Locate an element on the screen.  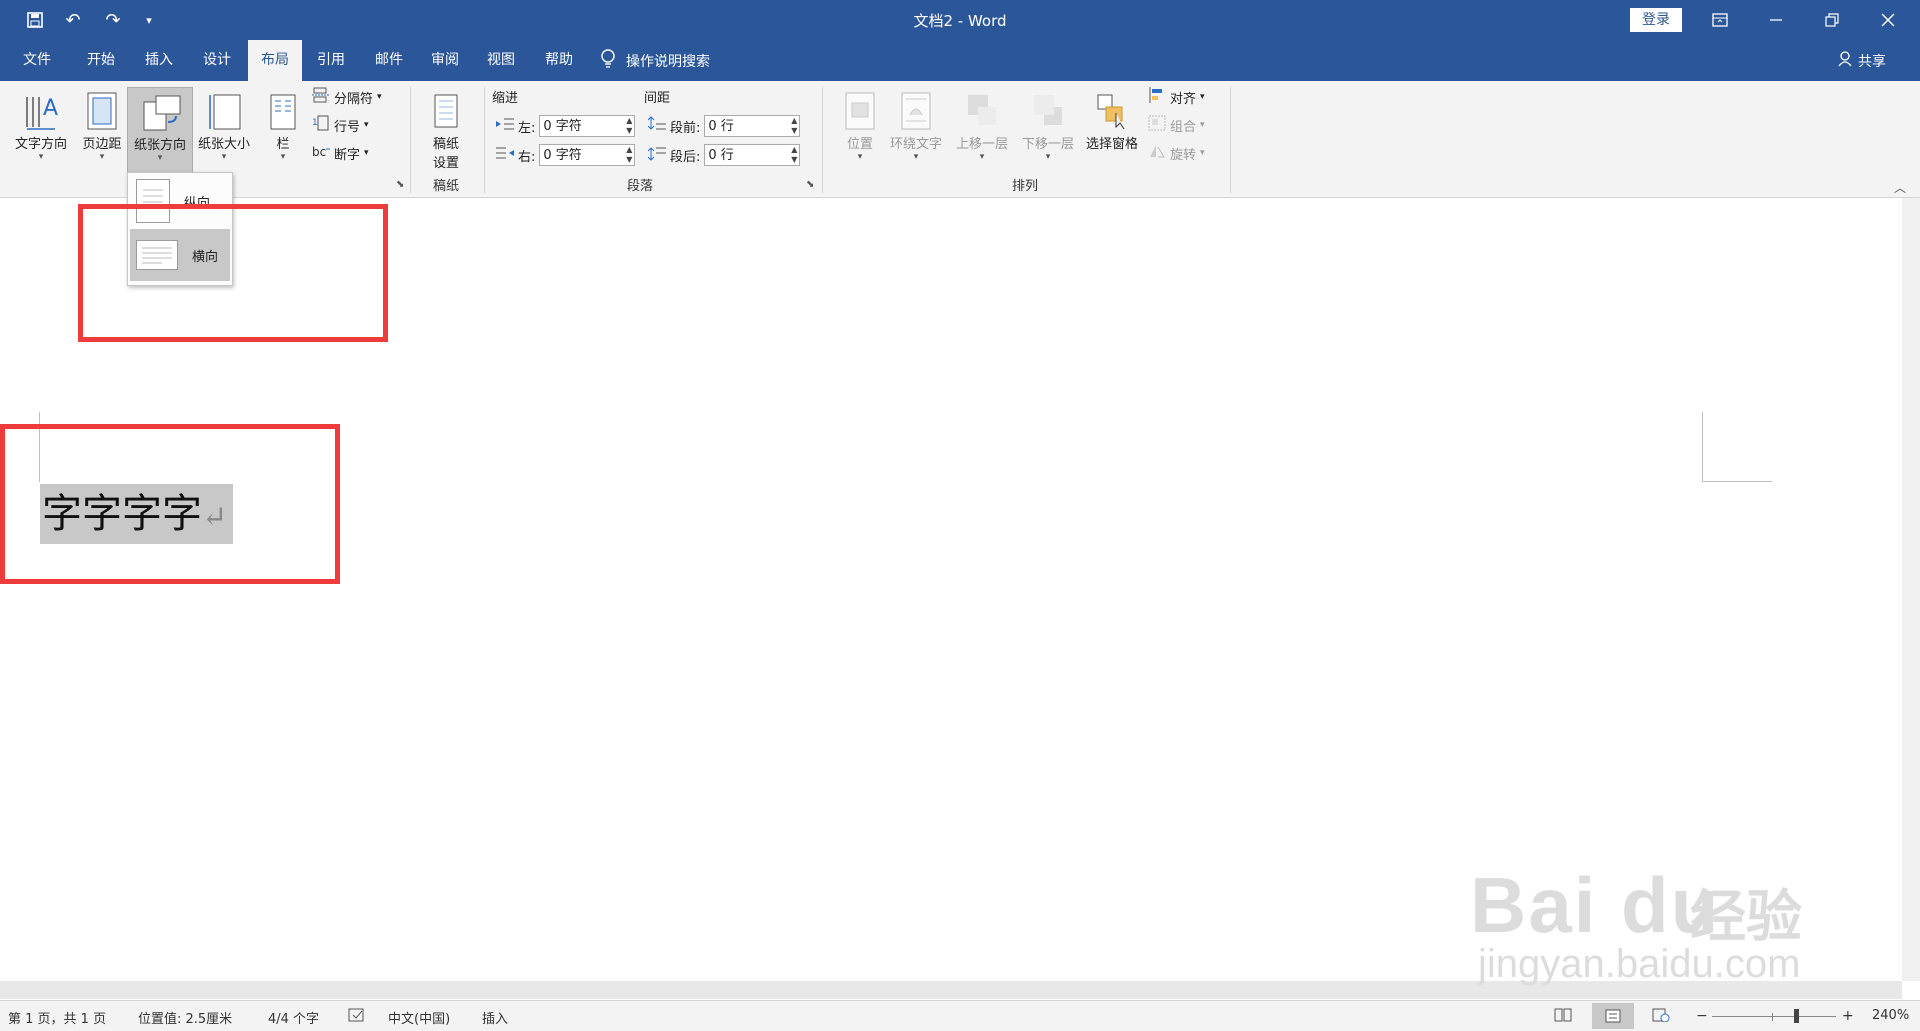
size-label: 纸张大小 is located at coordinates (223, 144).